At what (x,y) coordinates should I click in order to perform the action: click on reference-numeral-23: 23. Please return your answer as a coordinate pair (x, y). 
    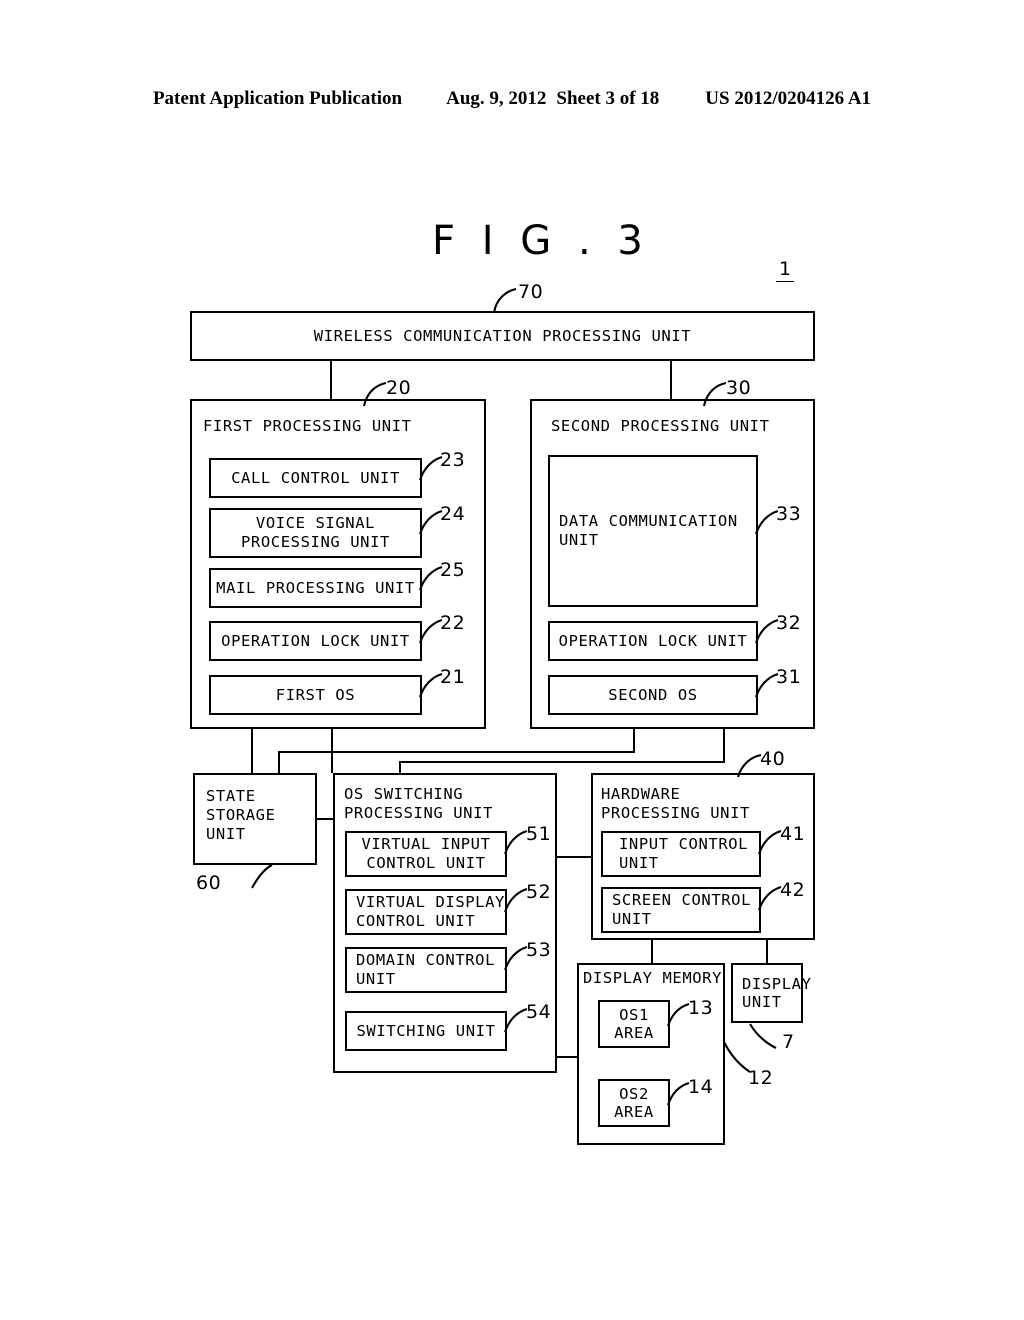
    Looking at the image, I should click on (453, 460).